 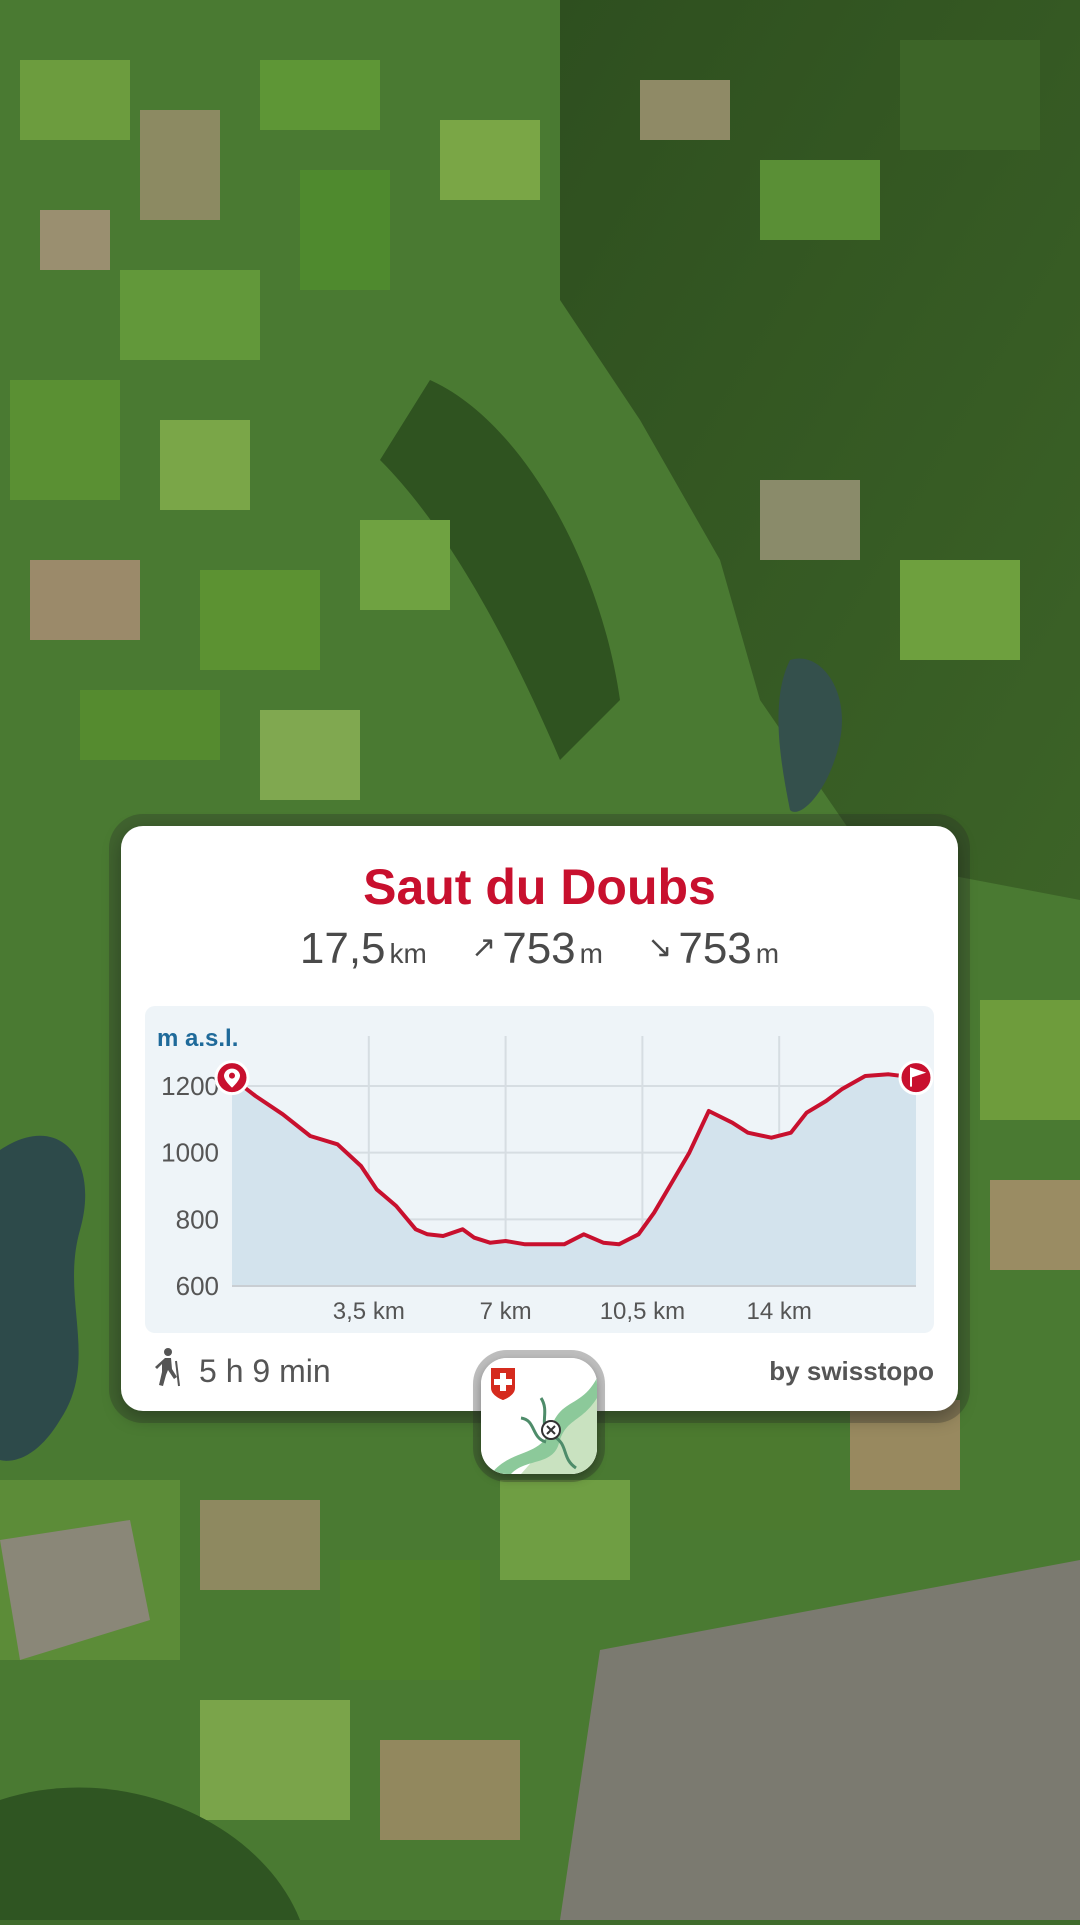 I want to click on y-tick-label: 800, so click(x=197, y=1219).